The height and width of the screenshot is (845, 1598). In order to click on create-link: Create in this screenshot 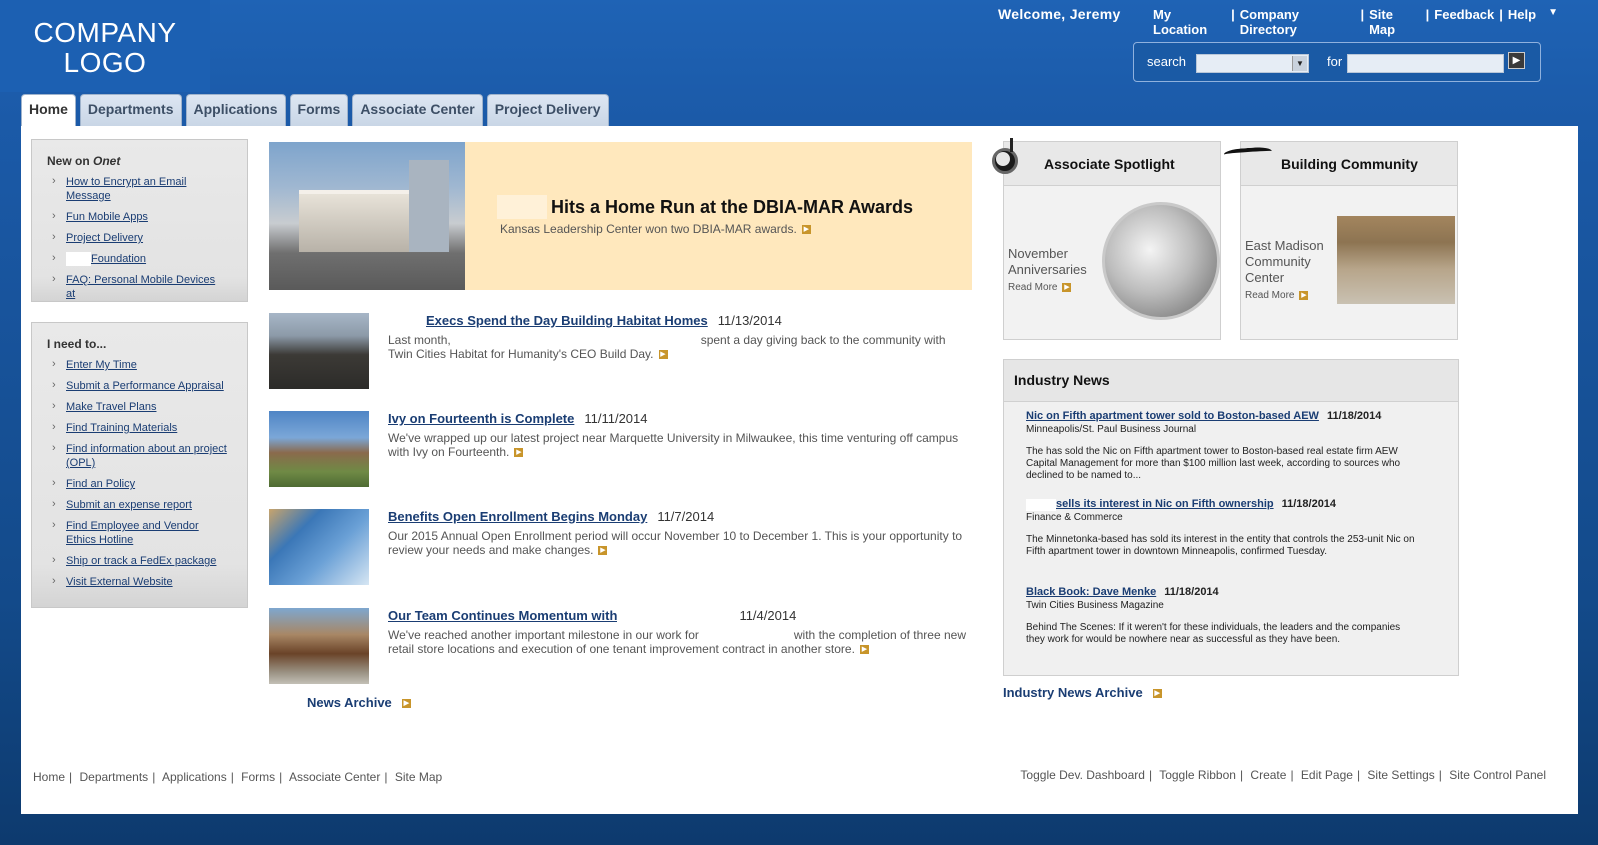, I will do `click(1268, 775)`.